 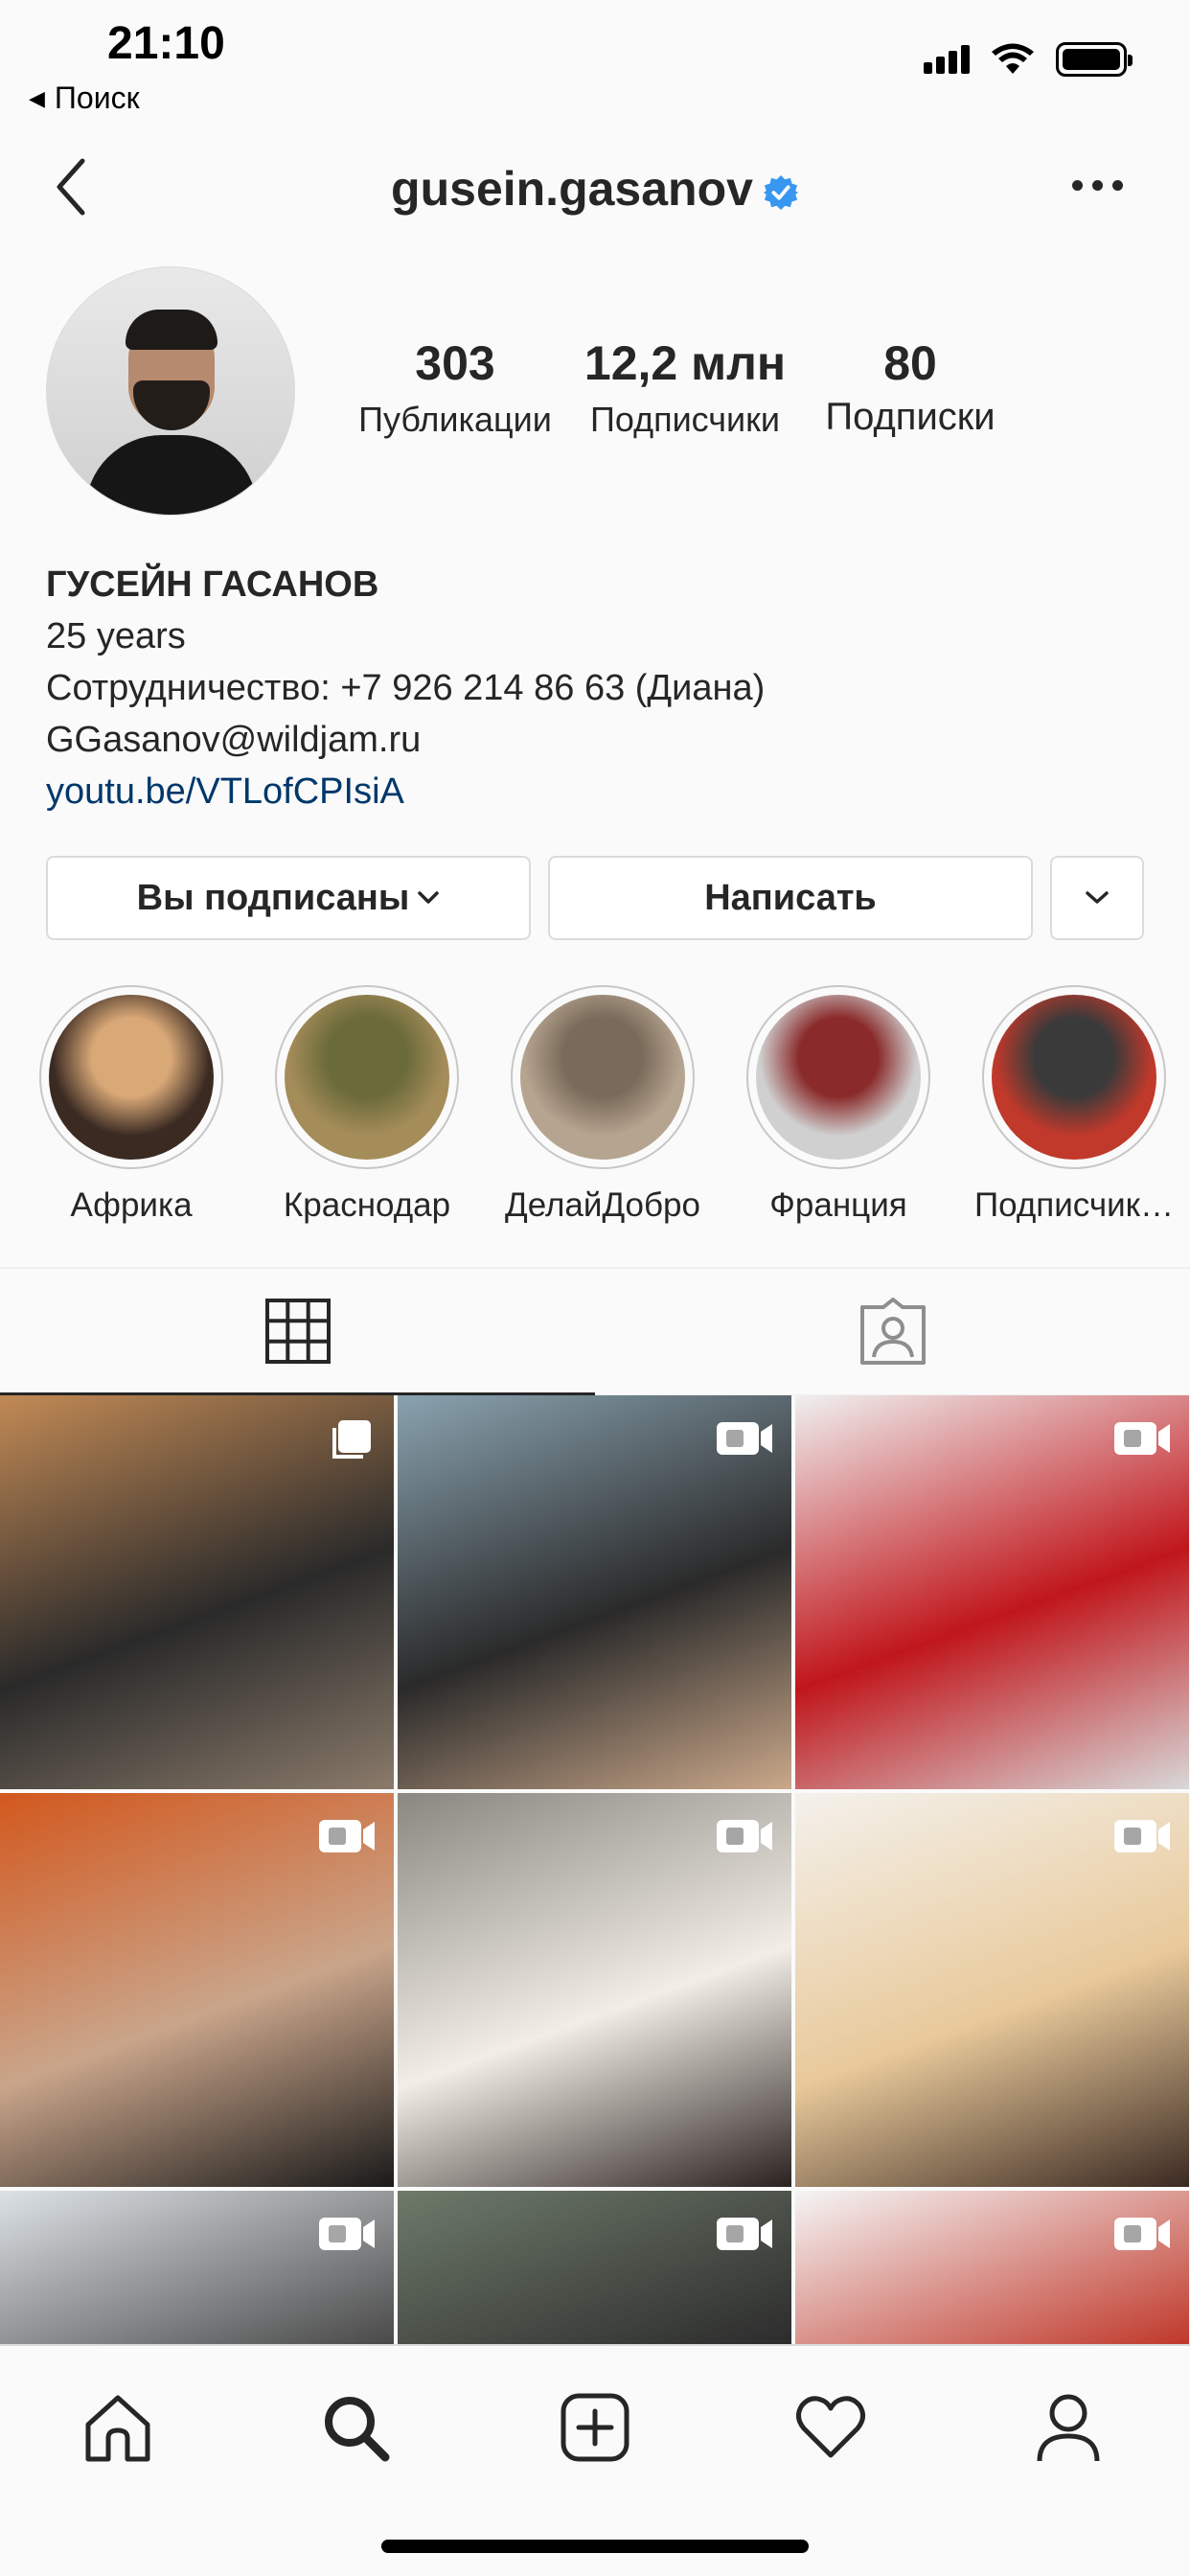 I want to click on profile-actions: Вы подписаны Написать, so click(x=595, y=898).